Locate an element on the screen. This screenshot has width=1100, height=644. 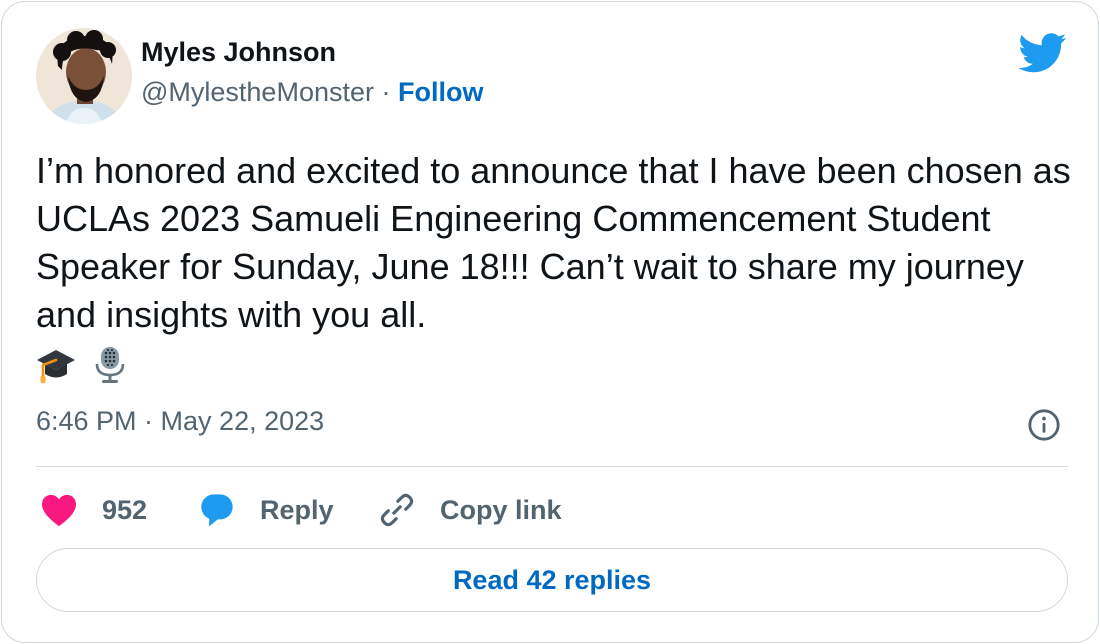
twitter-bird-icon is located at coordinates (1043, 53).